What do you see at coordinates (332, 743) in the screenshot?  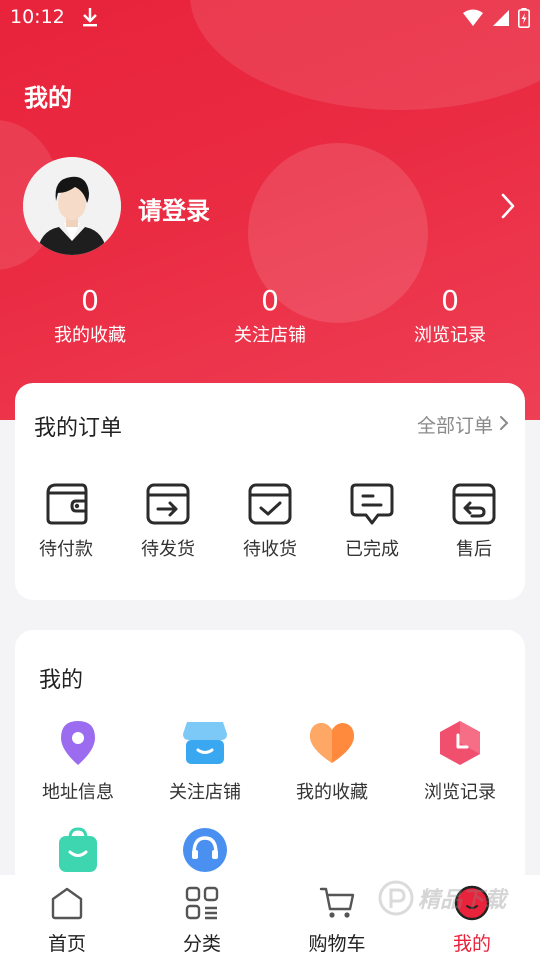 I see `heart-icon` at bounding box center [332, 743].